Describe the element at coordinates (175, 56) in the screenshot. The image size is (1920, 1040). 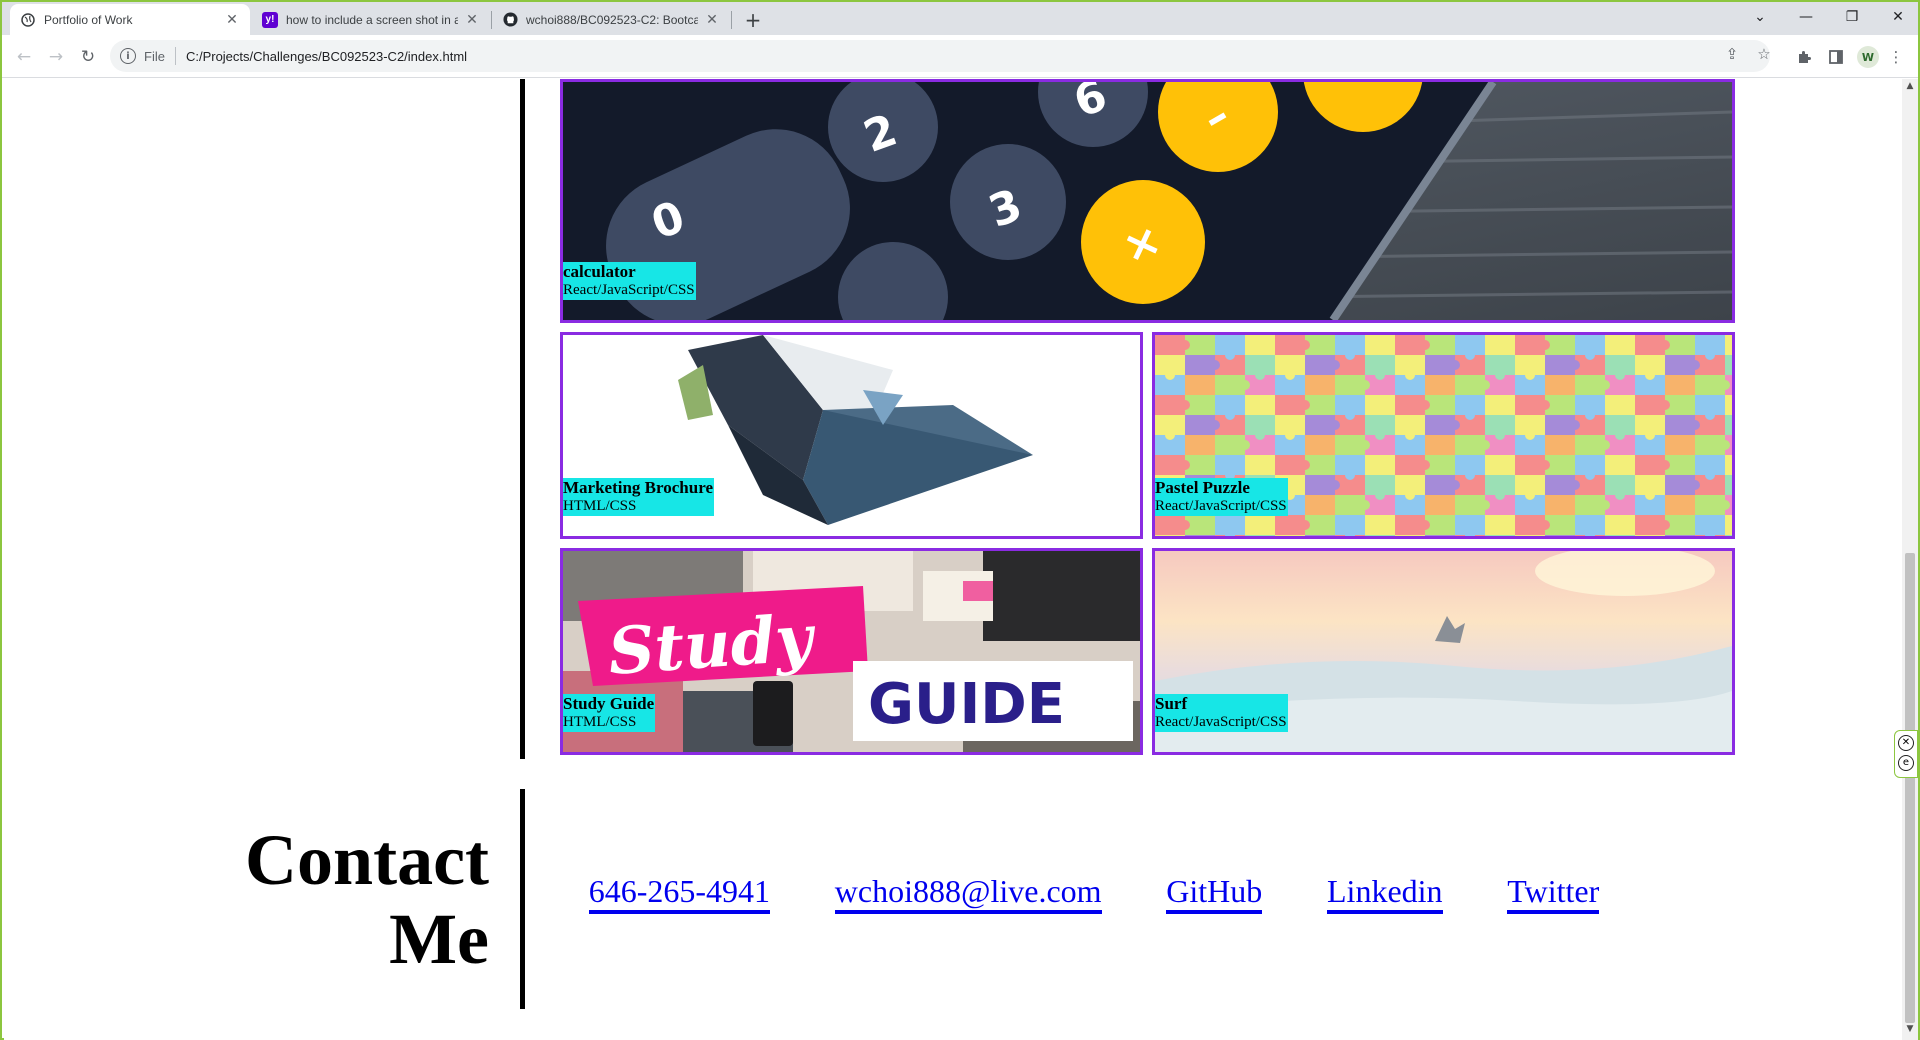
I see `omnibox-separator` at that location.